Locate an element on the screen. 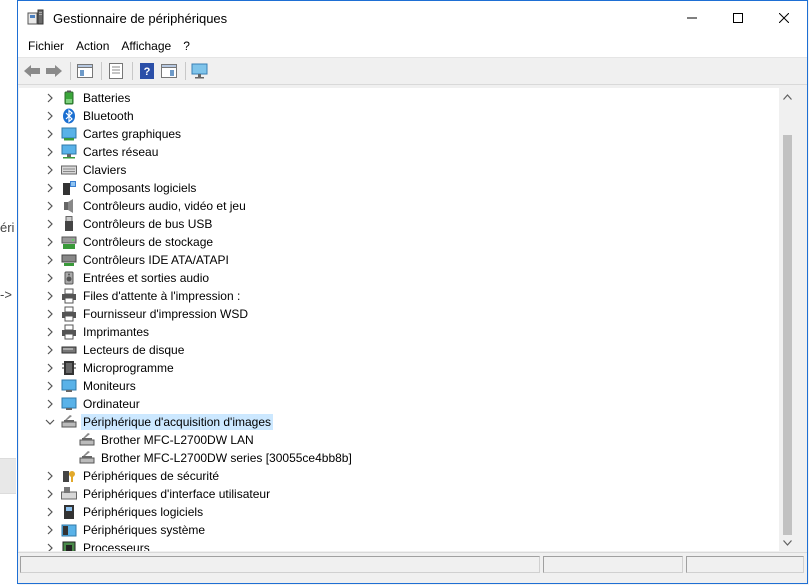 The width and height of the screenshot is (809, 585). minimize-button is located at coordinates (692, 18).